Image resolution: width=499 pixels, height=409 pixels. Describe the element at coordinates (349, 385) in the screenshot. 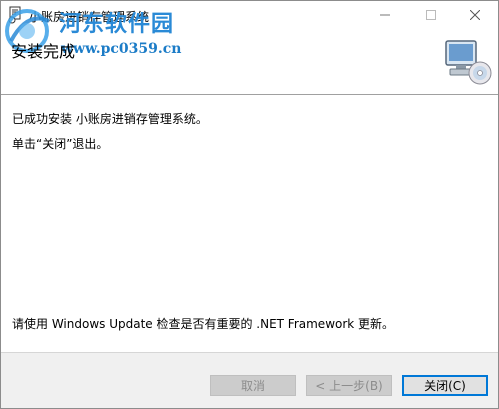

I see `back-button: < 上一步(B)` at that location.